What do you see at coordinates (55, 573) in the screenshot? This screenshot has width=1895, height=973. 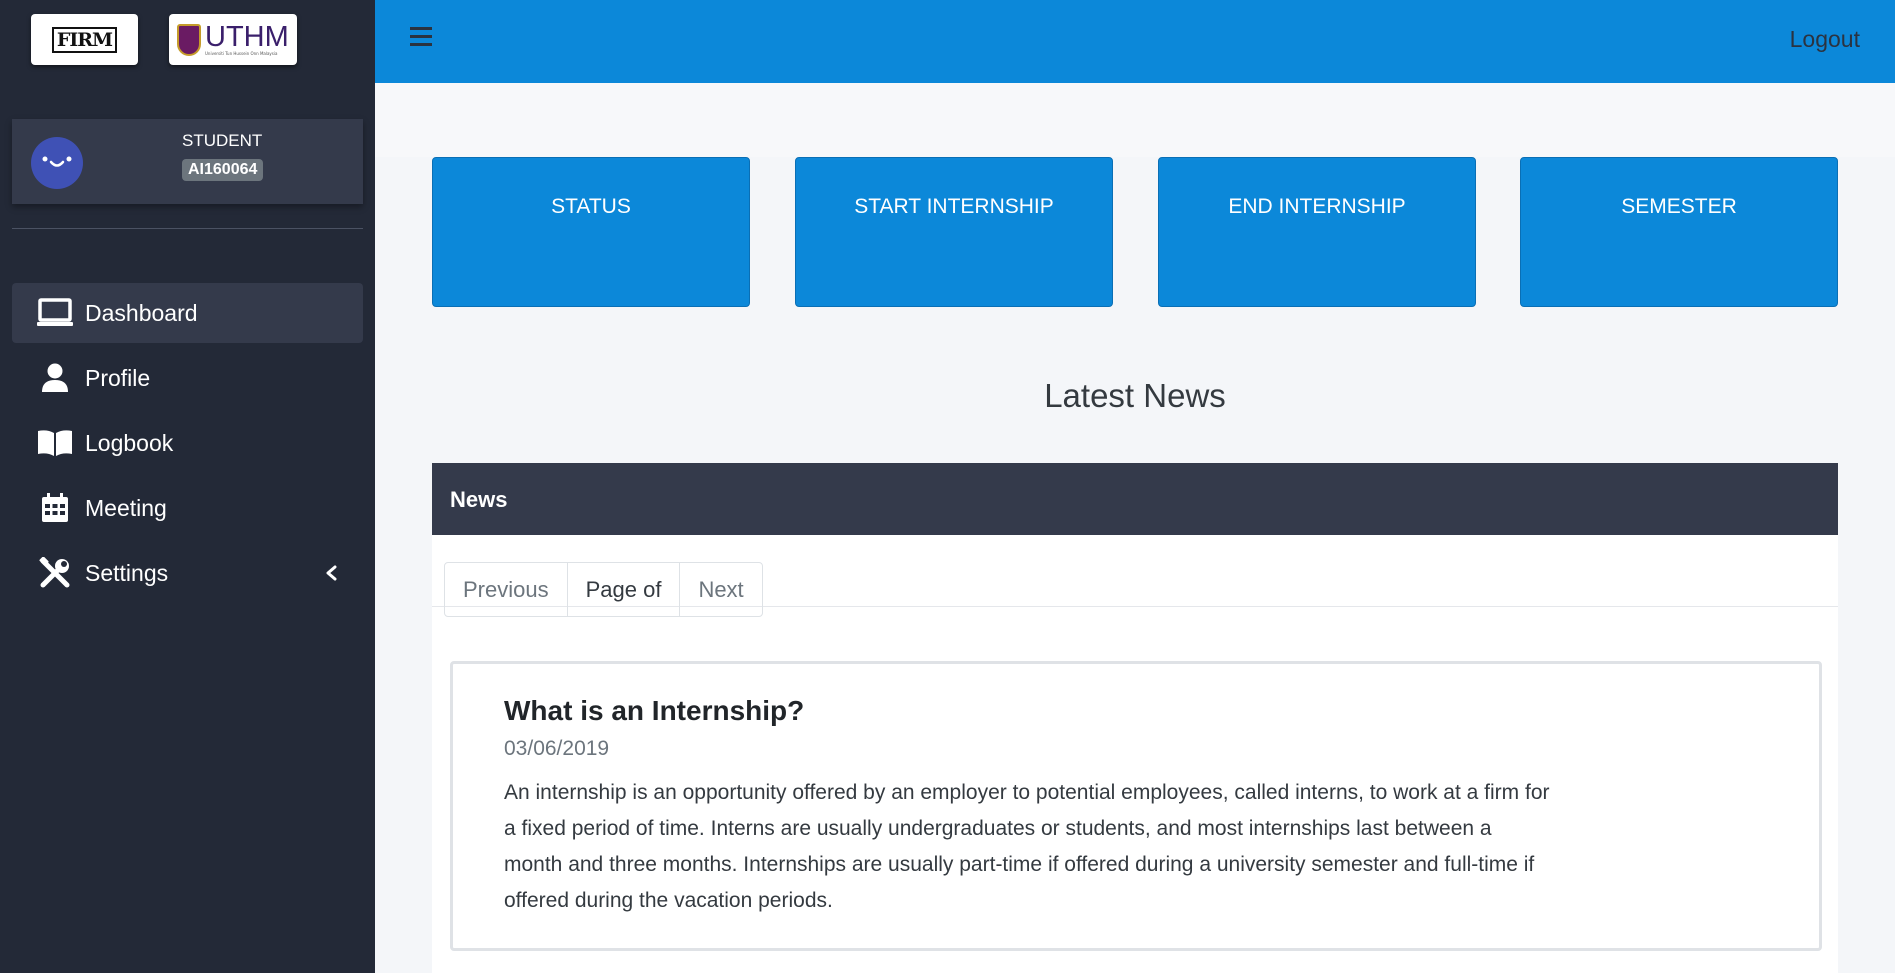 I see `tools-icon` at bounding box center [55, 573].